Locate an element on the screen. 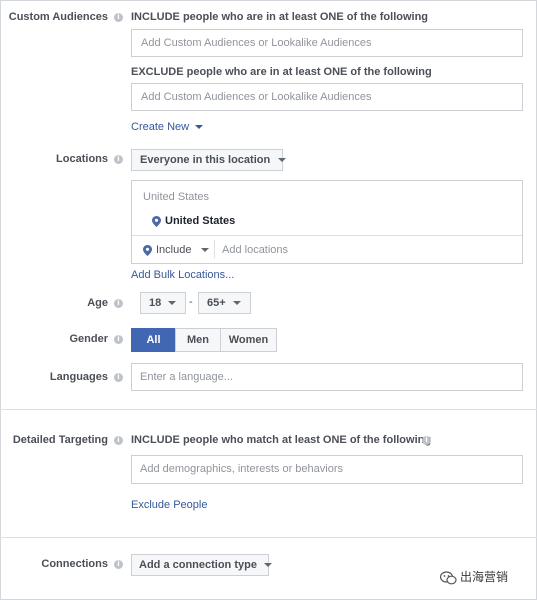 The height and width of the screenshot is (600, 537). include-dropdown-label: Include is located at coordinates (174, 250).